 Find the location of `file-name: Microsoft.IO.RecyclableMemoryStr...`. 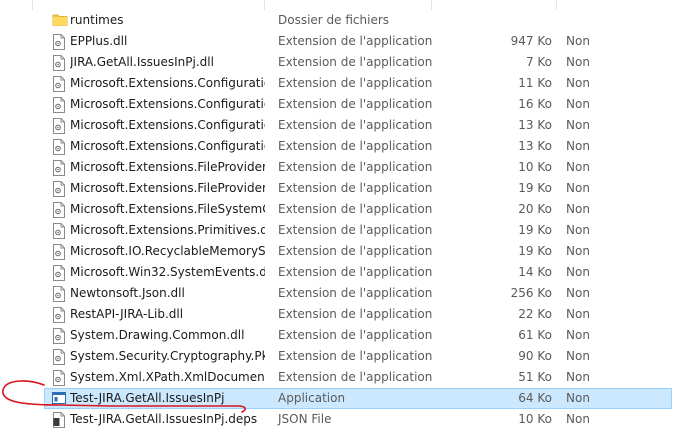

file-name: Microsoft.IO.RecyclableMemoryStr... is located at coordinates (167, 251).